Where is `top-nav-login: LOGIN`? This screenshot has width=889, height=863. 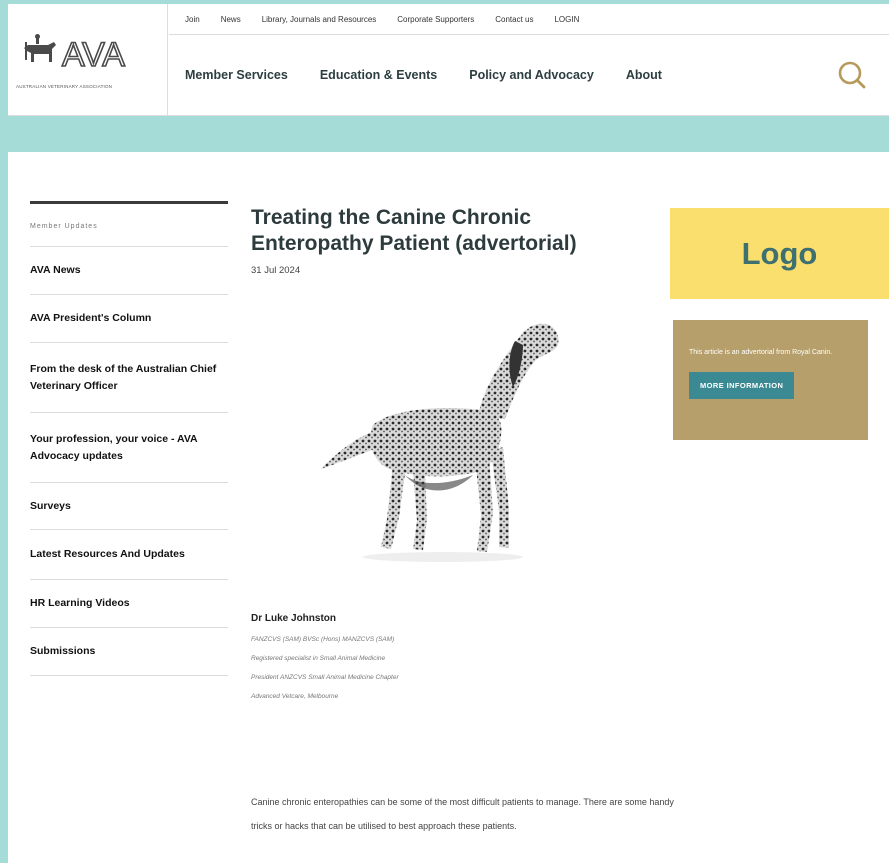 top-nav-login: LOGIN is located at coordinates (566, 19).